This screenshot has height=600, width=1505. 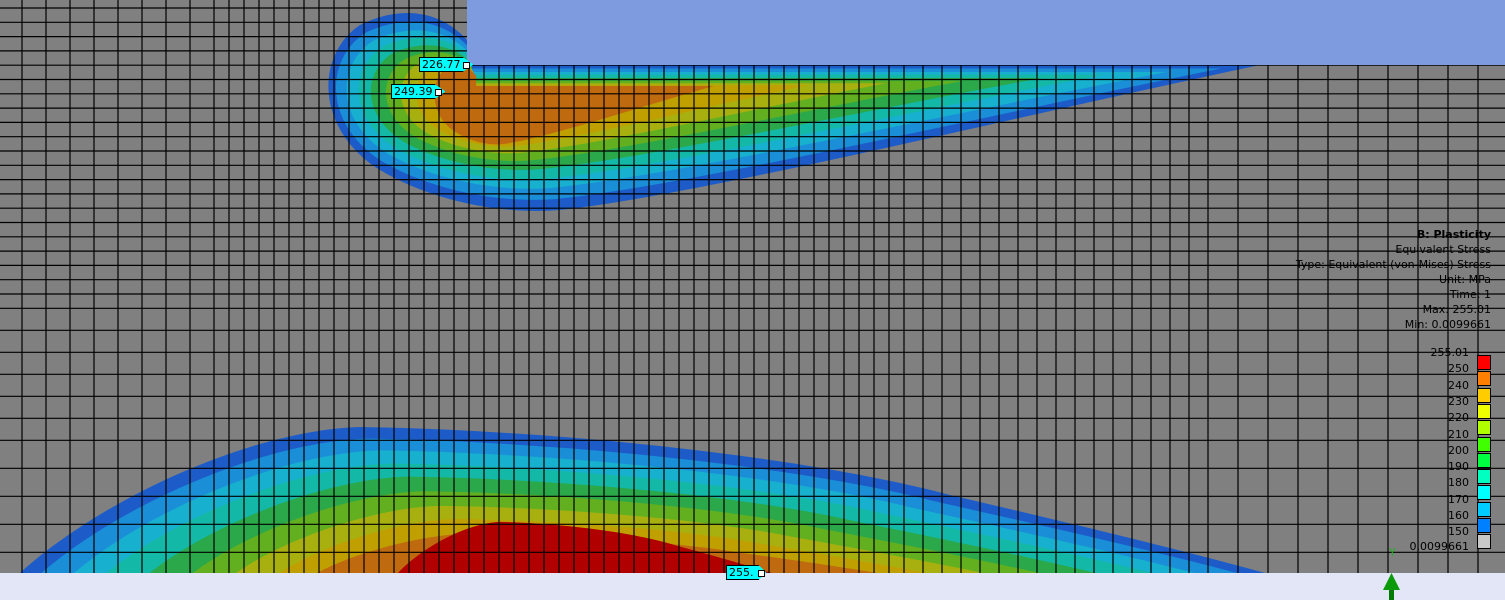 I want to click on triad-y-label: Y, so click(x=1392, y=552).